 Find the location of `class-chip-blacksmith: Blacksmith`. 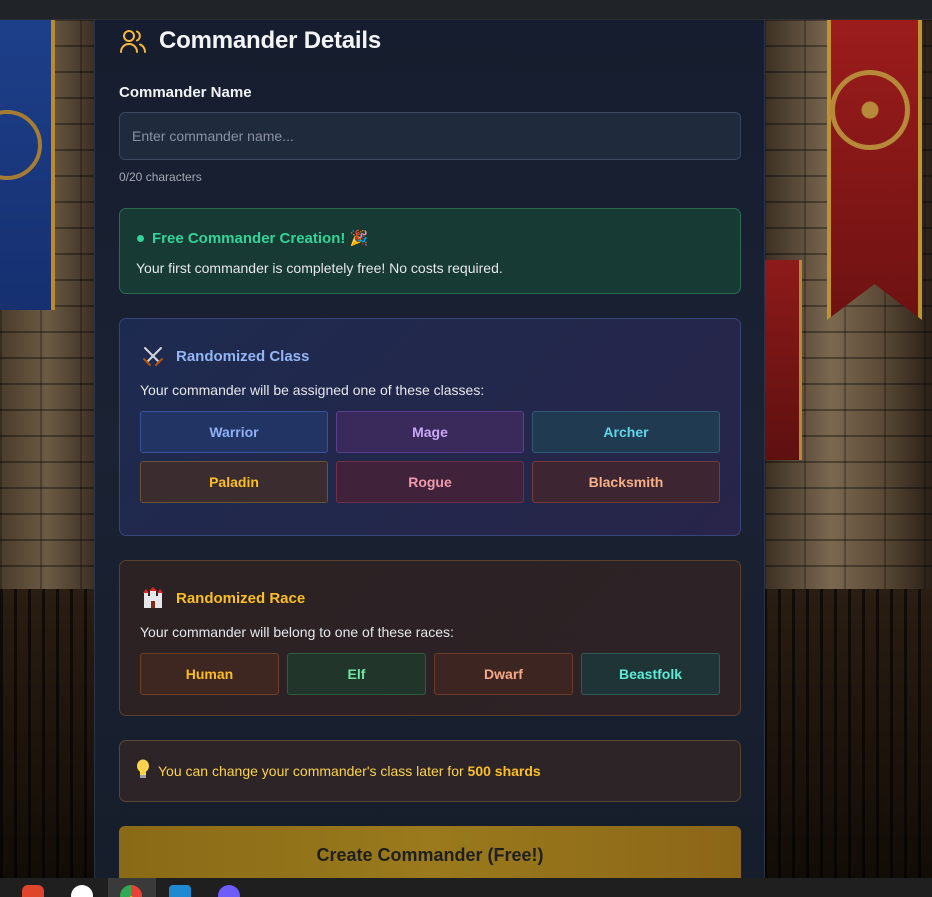

class-chip-blacksmith: Blacksmith is located at coordinates (626, 482).